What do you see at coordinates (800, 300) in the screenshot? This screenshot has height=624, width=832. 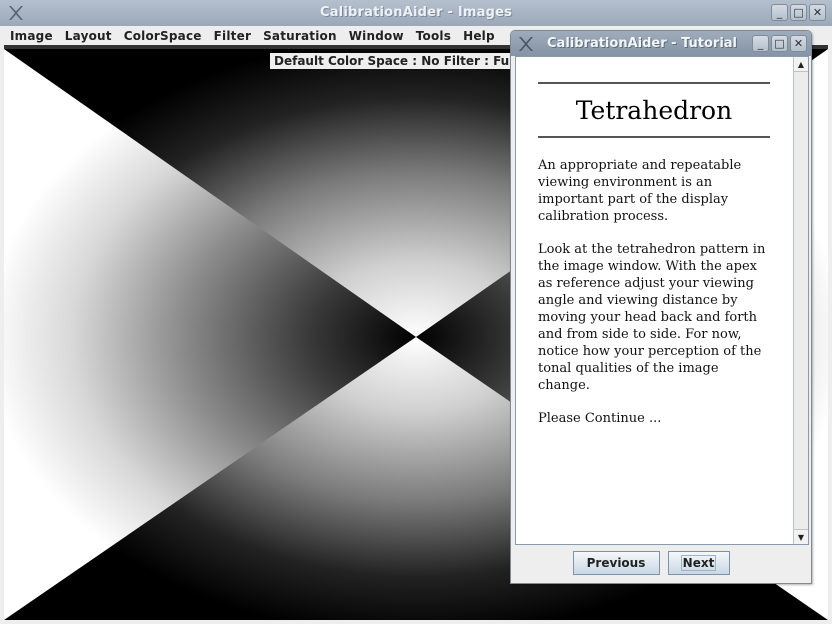 I see `vertical-scrollbar: ▲ ▼` at bounding box center [800, 300].